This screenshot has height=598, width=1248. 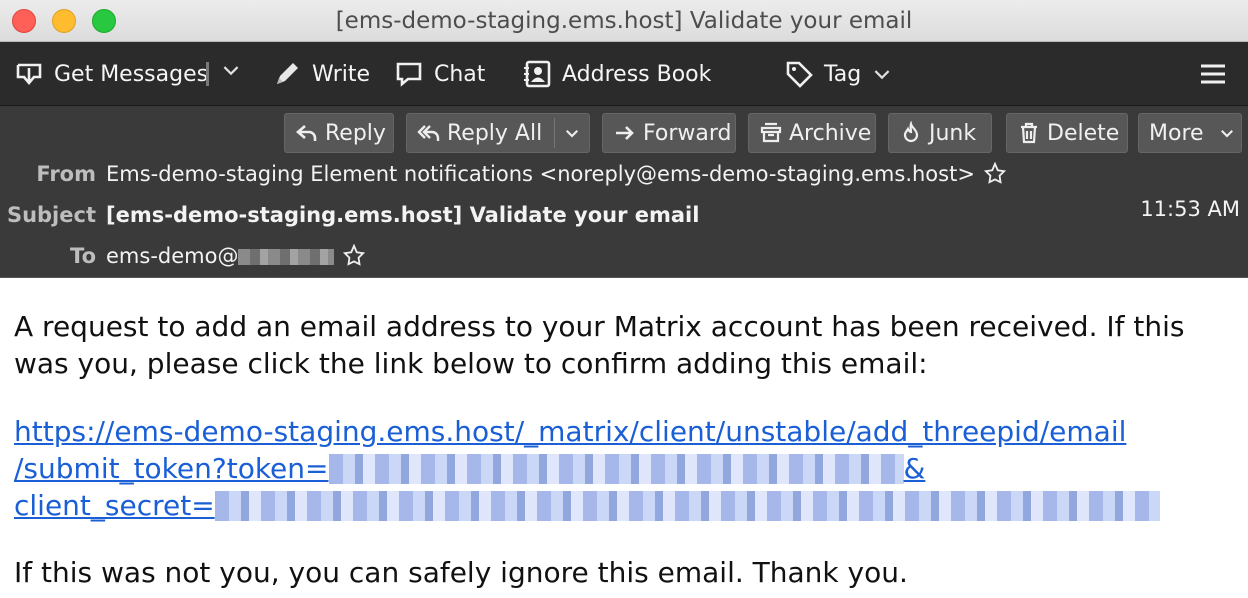 I want to click on forward-arrow-icon, so click(x=625, y=133).